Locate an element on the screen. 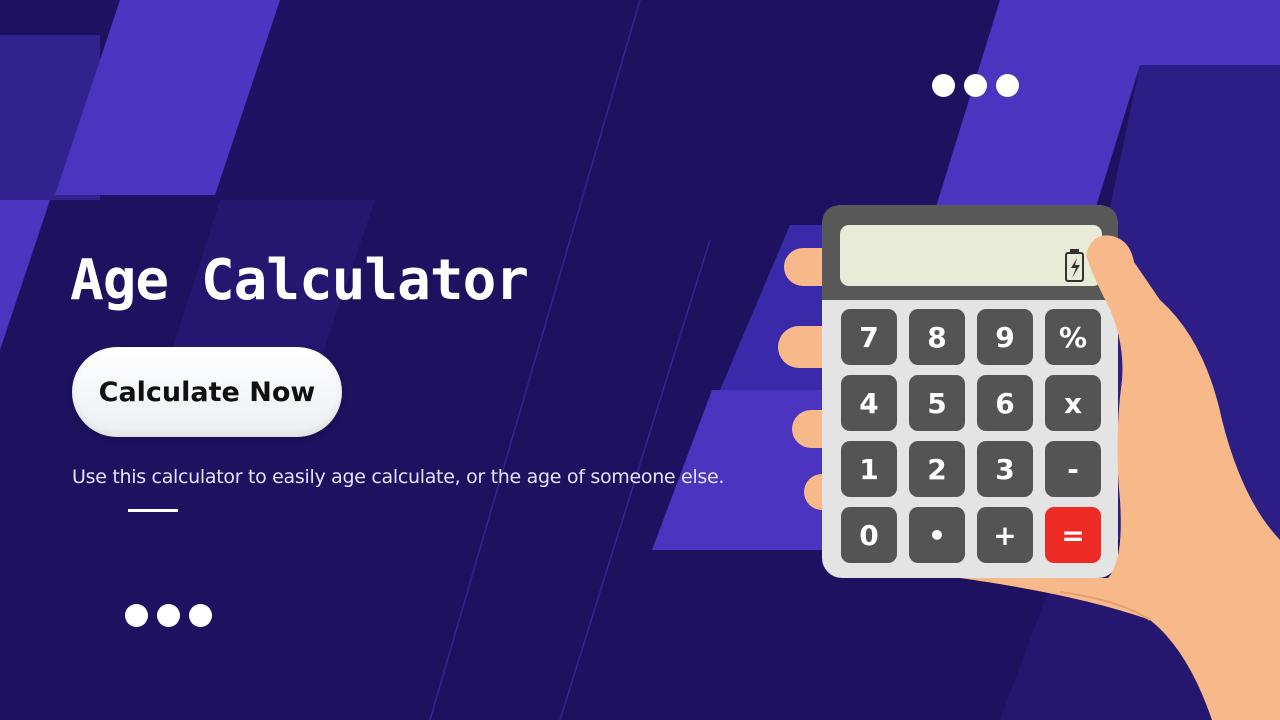 Image resolution: width=1280 pixels, height=720 pixels. digit-4-key: 4 is located at coordinates (869, 403).